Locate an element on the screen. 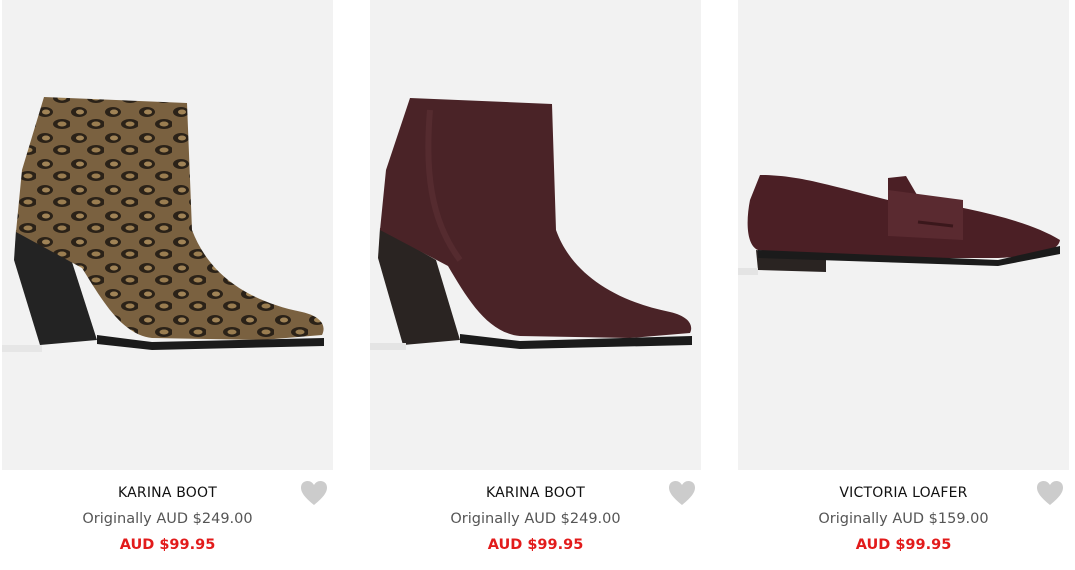 This screenshot has width=1075, height=570. burgundy-leather-ankle-boot-image is located at coordinates (531, 224).